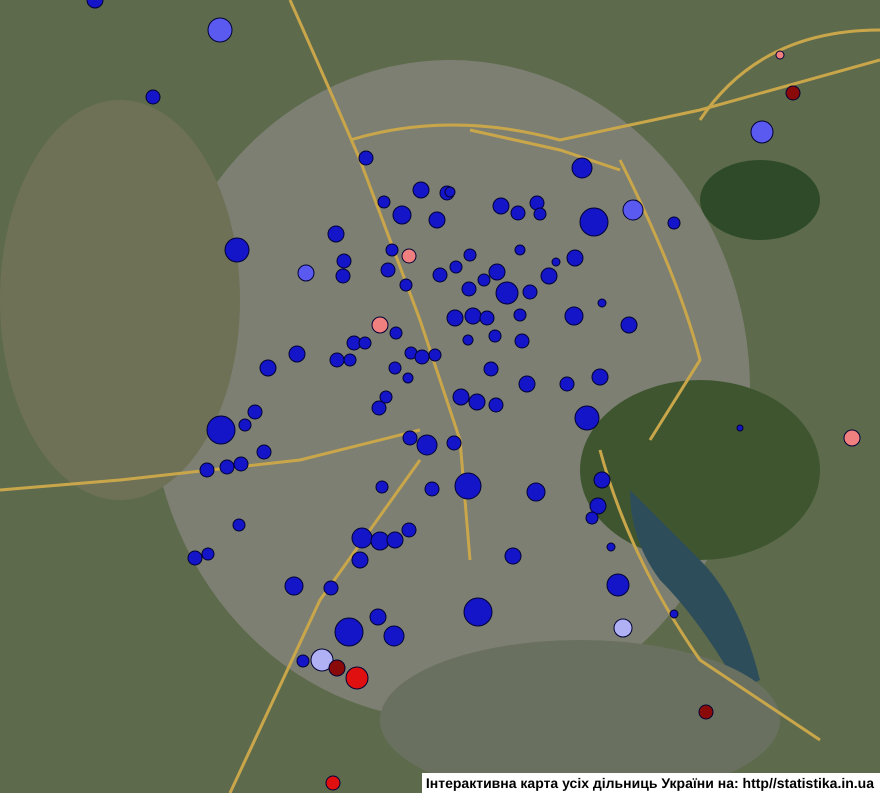 This screenshot has width=880, height=793. What do you see at coordinates (651, 783) in the screenshot?
I see `map-caption: Інтерактивна карта усіх дільниць України на: http//statistika.in.ua` at bounding box center [651, 783].